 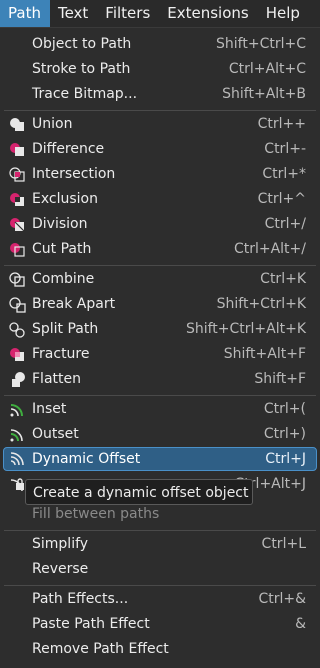 I want to click on division-icon, so click(x=17, y=225).